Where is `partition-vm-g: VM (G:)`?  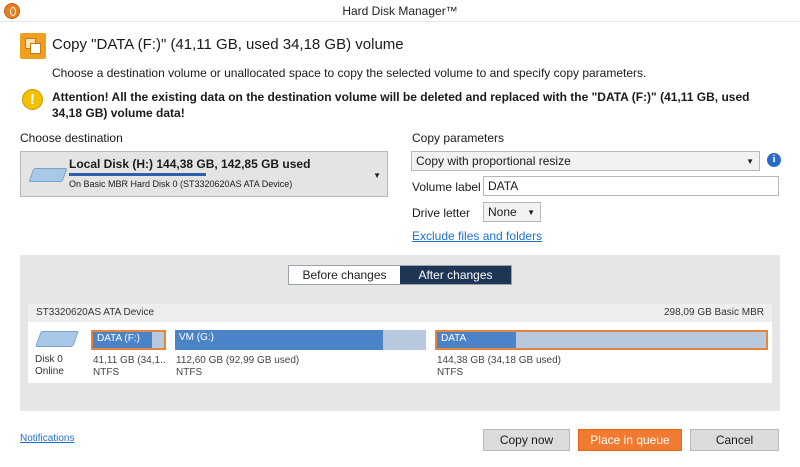 partition-vm-g: VM (G:) is located at coordinates (300, 340).